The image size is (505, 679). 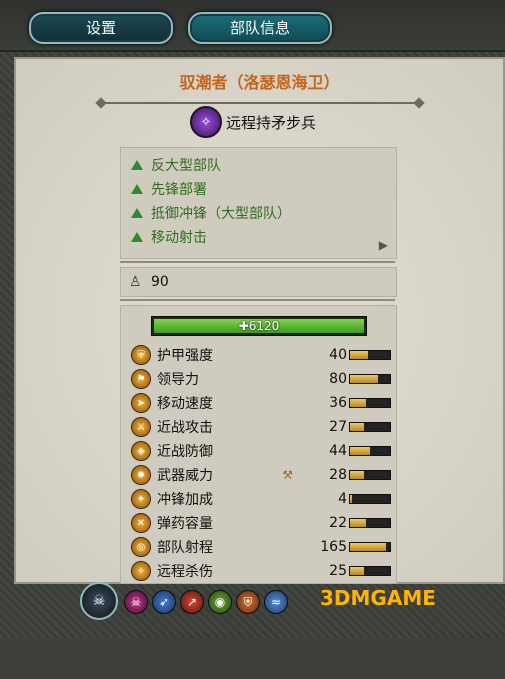 What do you see at coordinates (378, 598) in the screenshot?
I see `watermark: 3DMGAME` at bounding box center [378, 598].